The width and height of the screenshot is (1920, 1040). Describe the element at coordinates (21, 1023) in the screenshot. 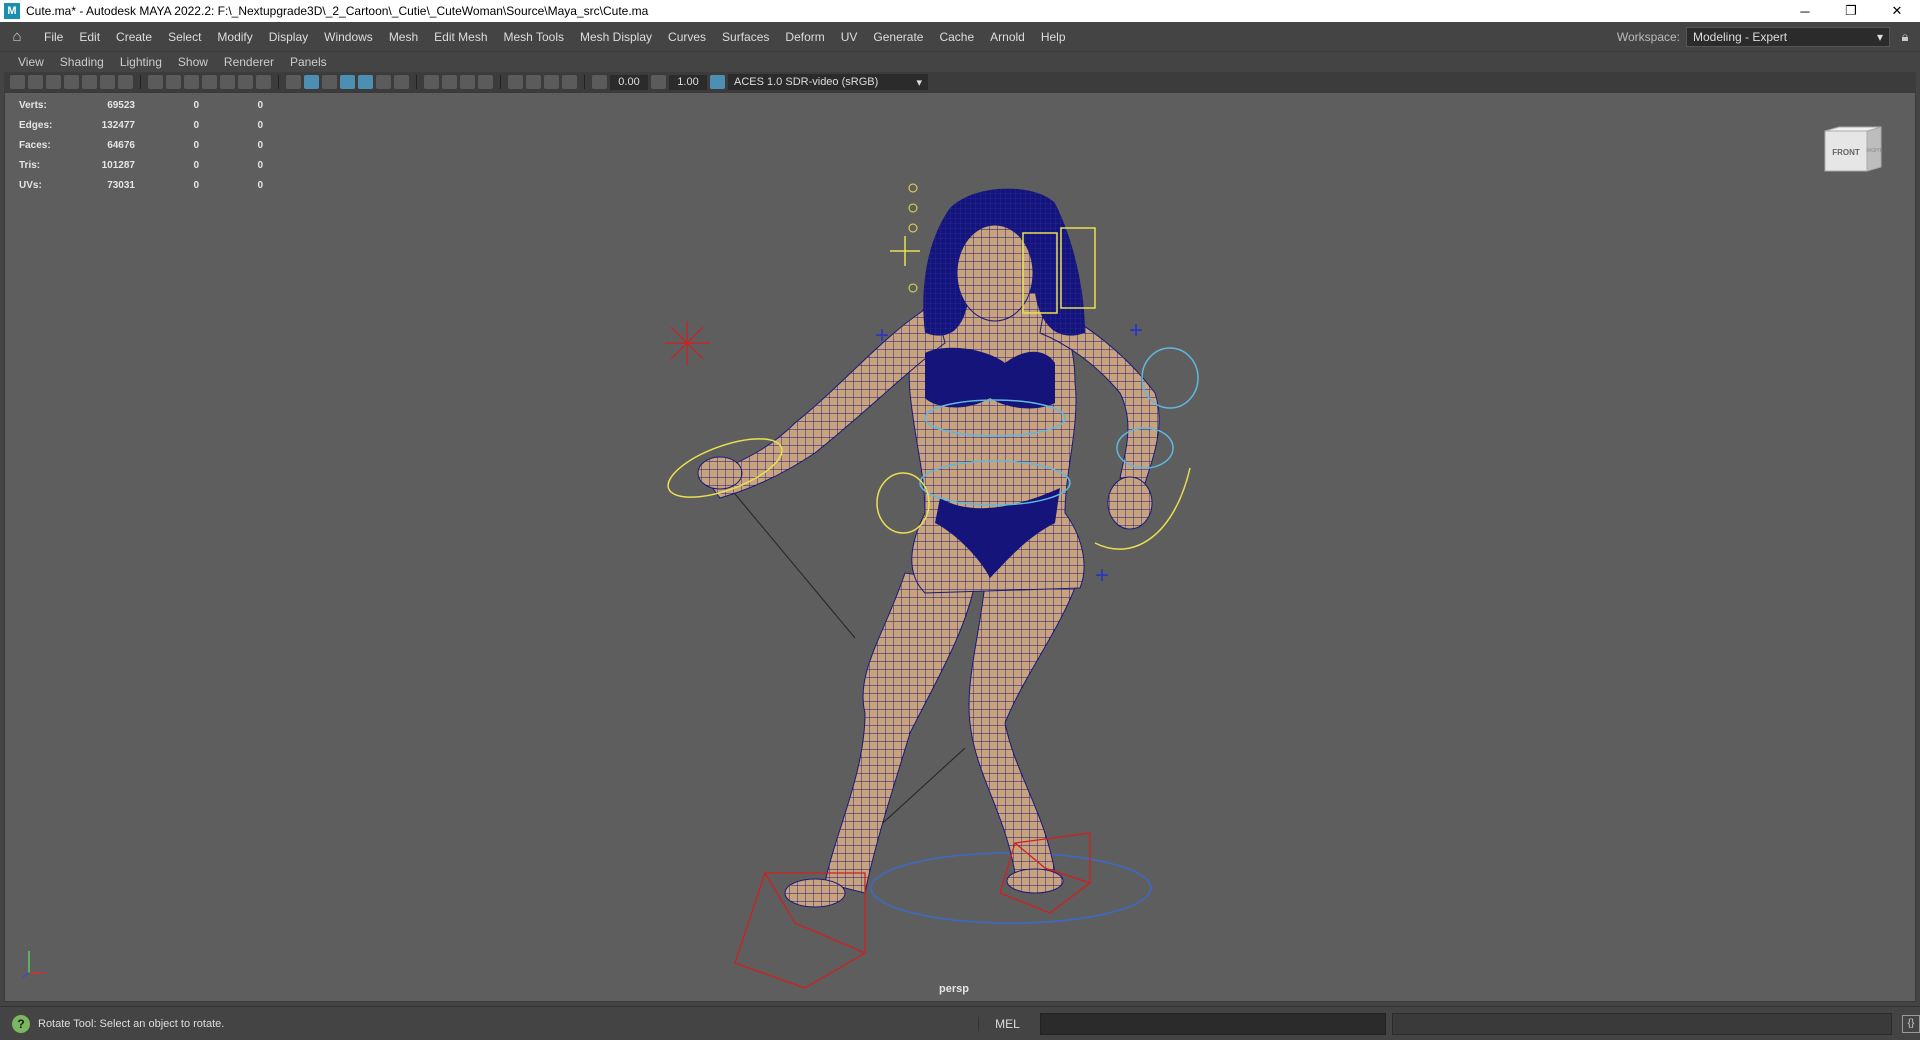

I see `question-mark-icon: ?` at that location.